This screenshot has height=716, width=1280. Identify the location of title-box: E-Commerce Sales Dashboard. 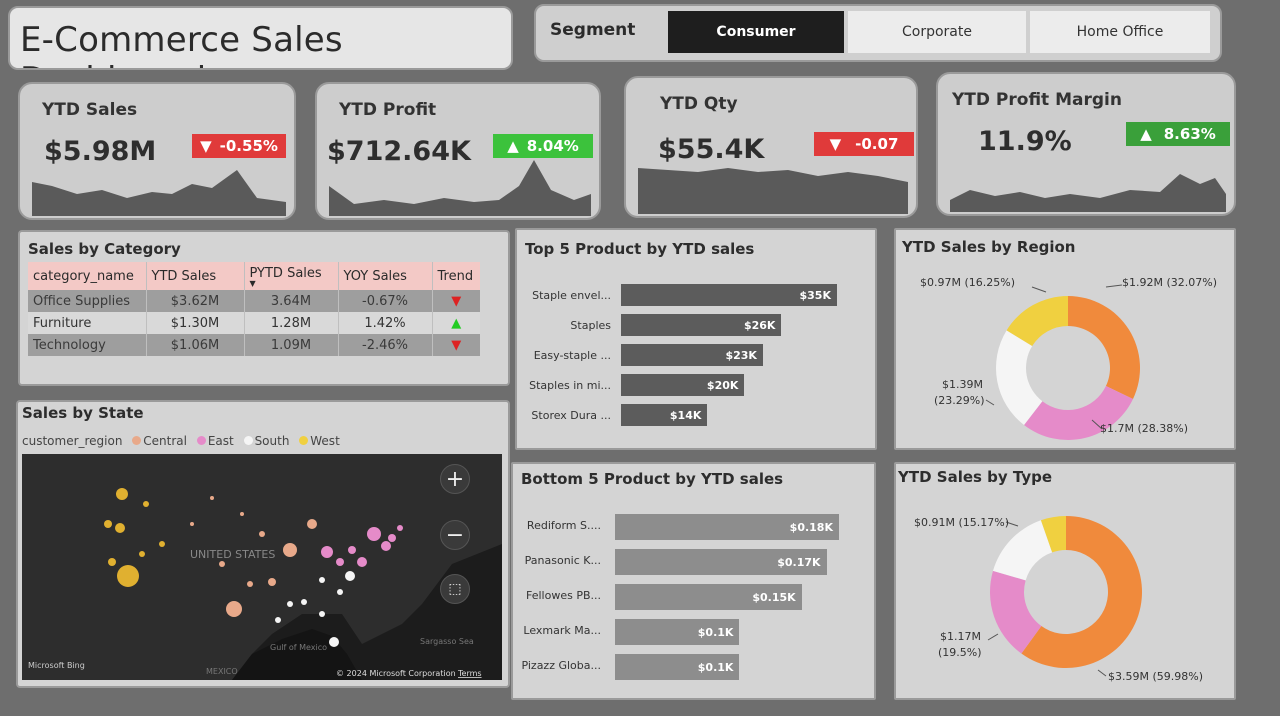
(260, 38).